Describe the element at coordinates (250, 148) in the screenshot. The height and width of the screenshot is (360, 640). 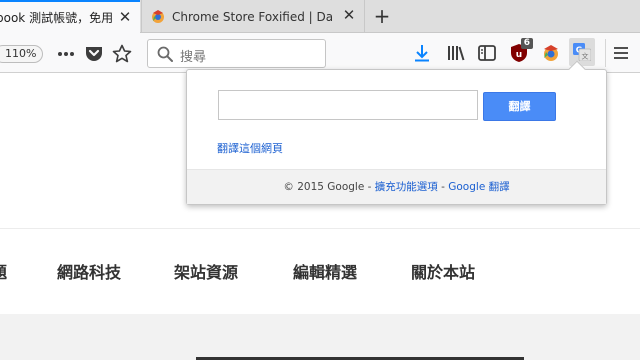
I see `translate-page-link: 翻譯這個網頁` at that location.